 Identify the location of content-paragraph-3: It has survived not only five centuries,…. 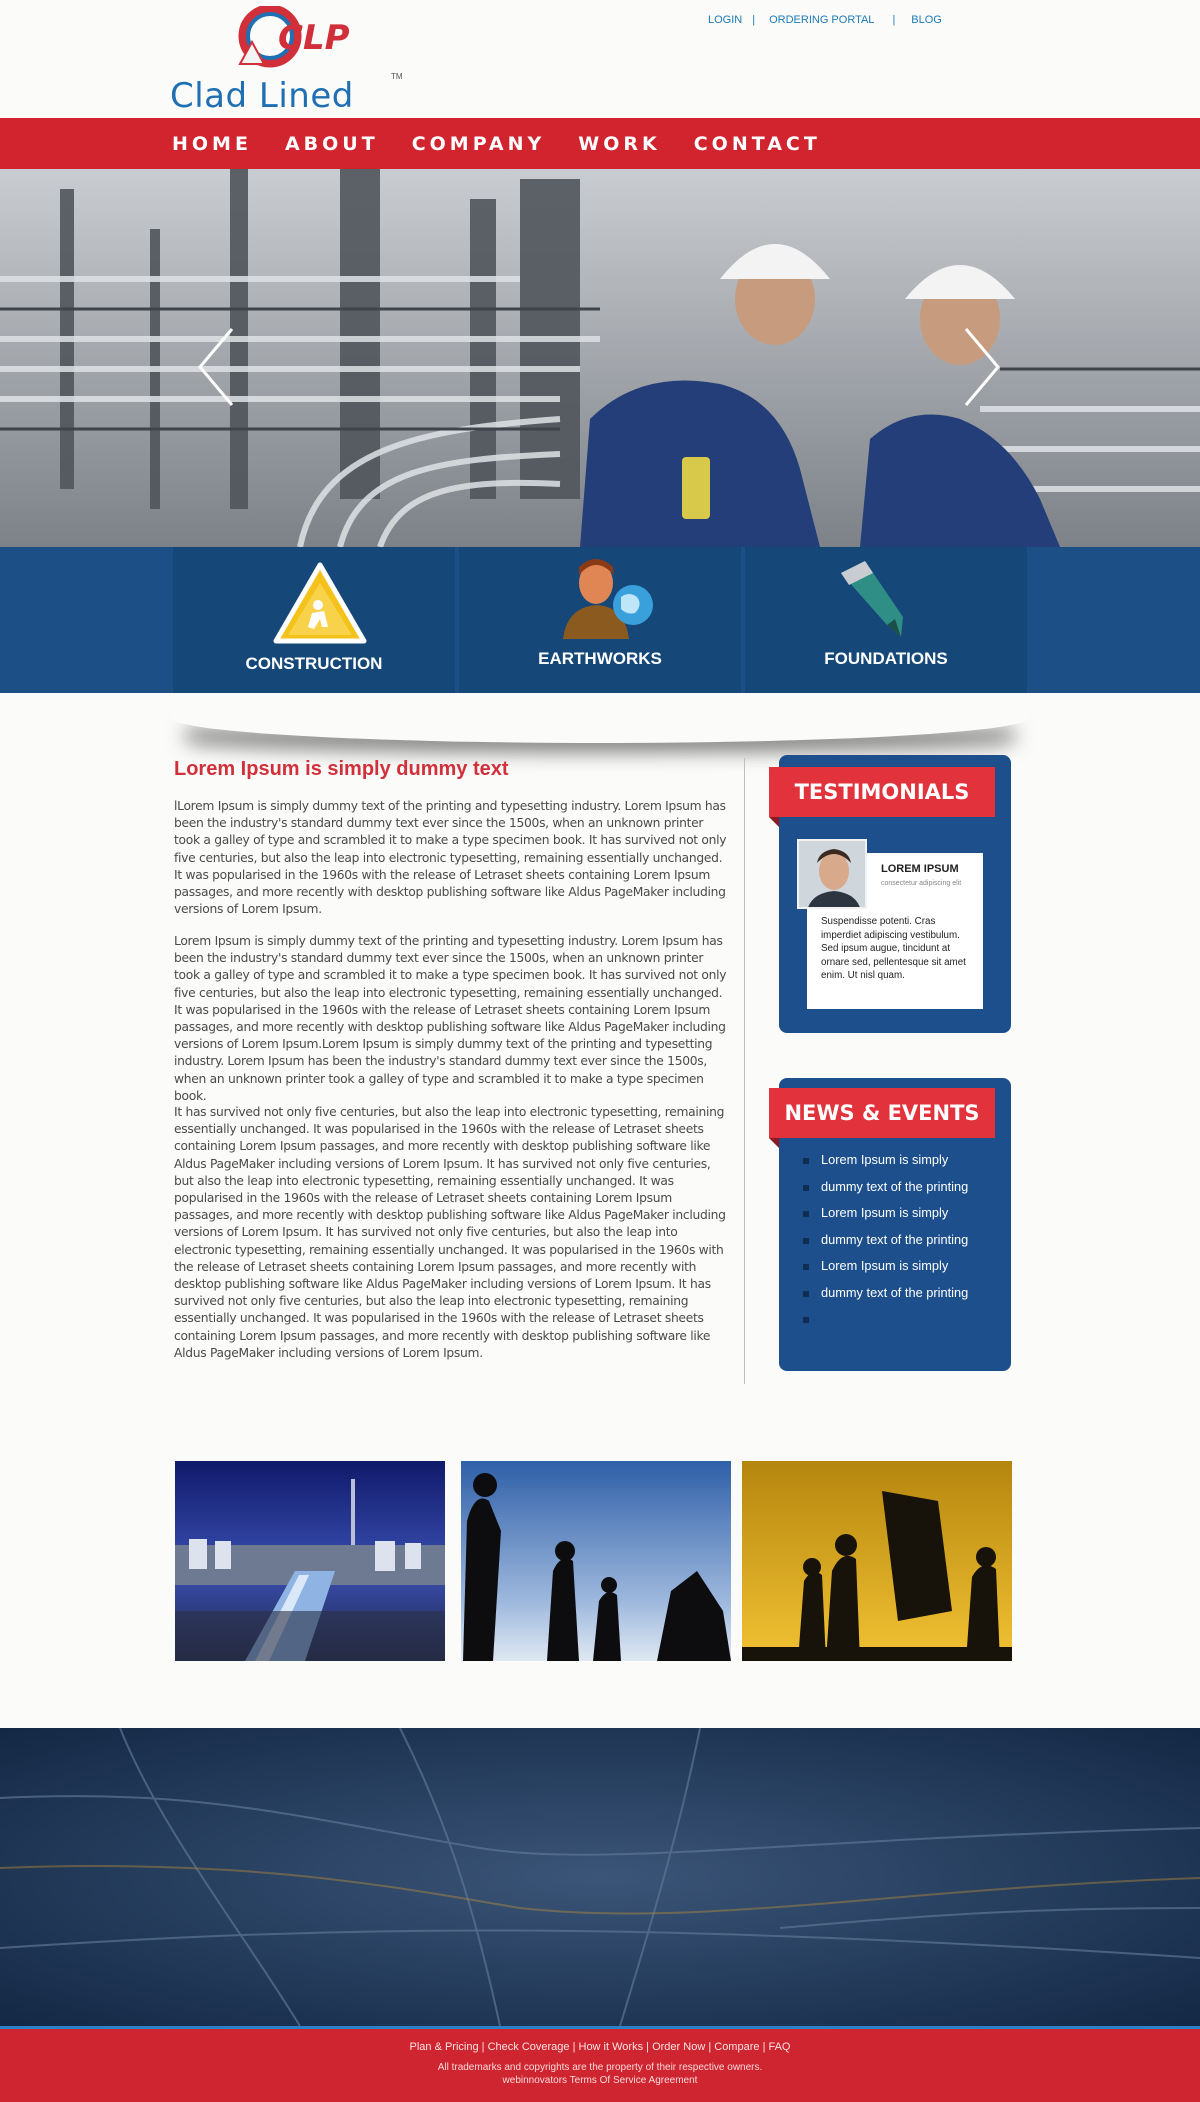
(450, 1232).